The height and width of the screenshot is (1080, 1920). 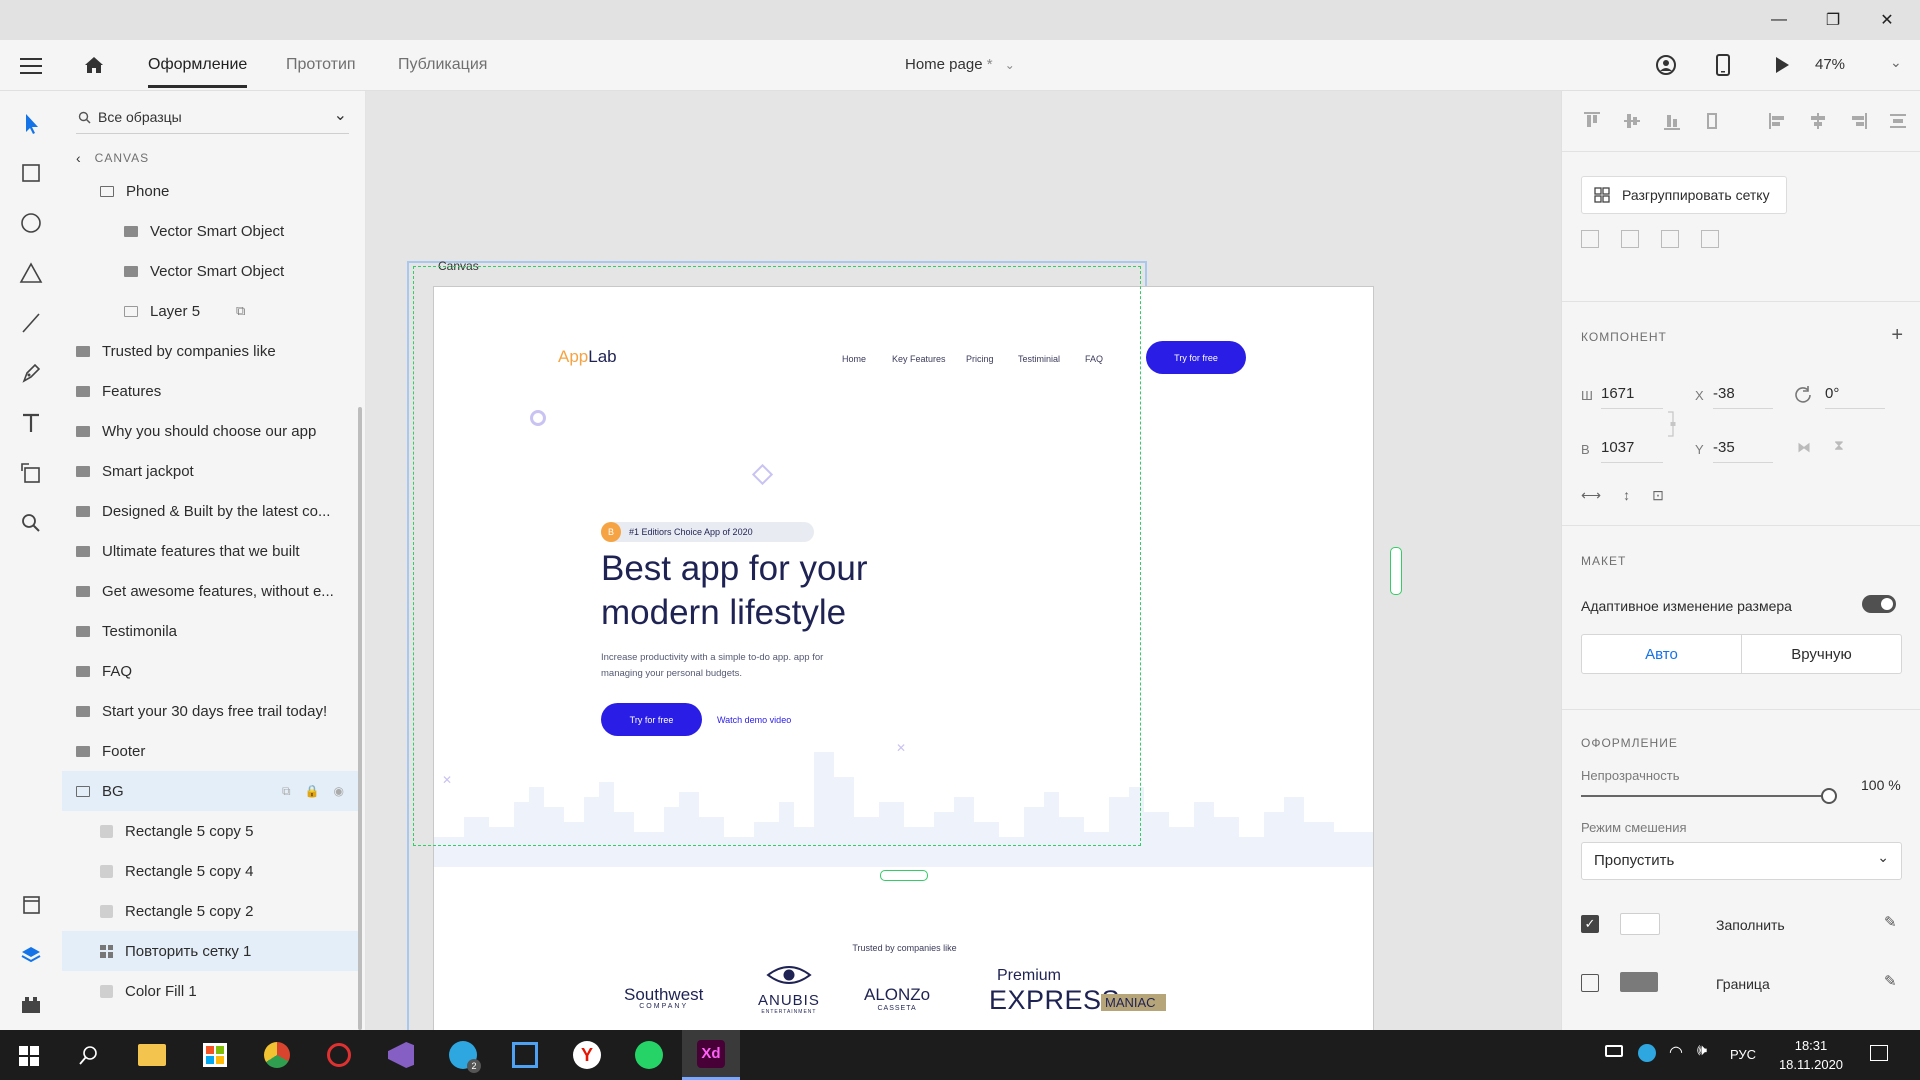 I want to click on minimize-button: —, so click(x=1779, y=20).